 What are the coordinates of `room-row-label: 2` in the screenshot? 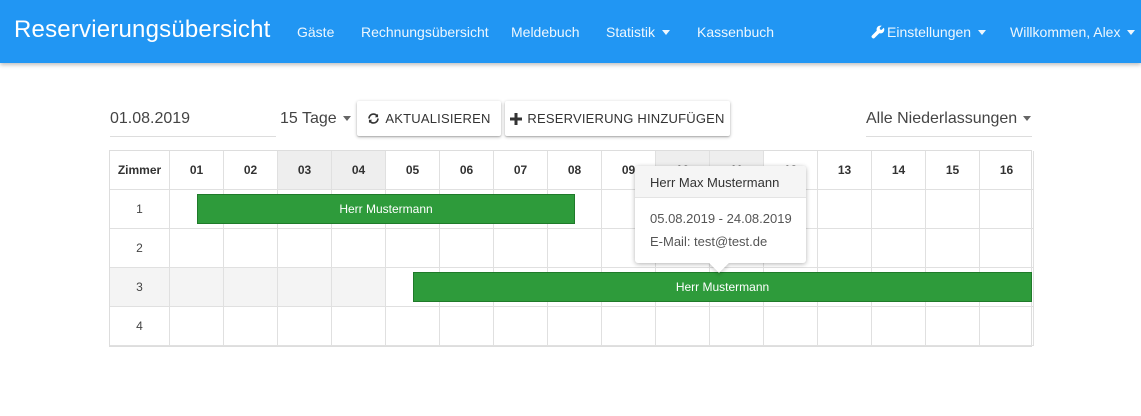 It's located at (140, 248).